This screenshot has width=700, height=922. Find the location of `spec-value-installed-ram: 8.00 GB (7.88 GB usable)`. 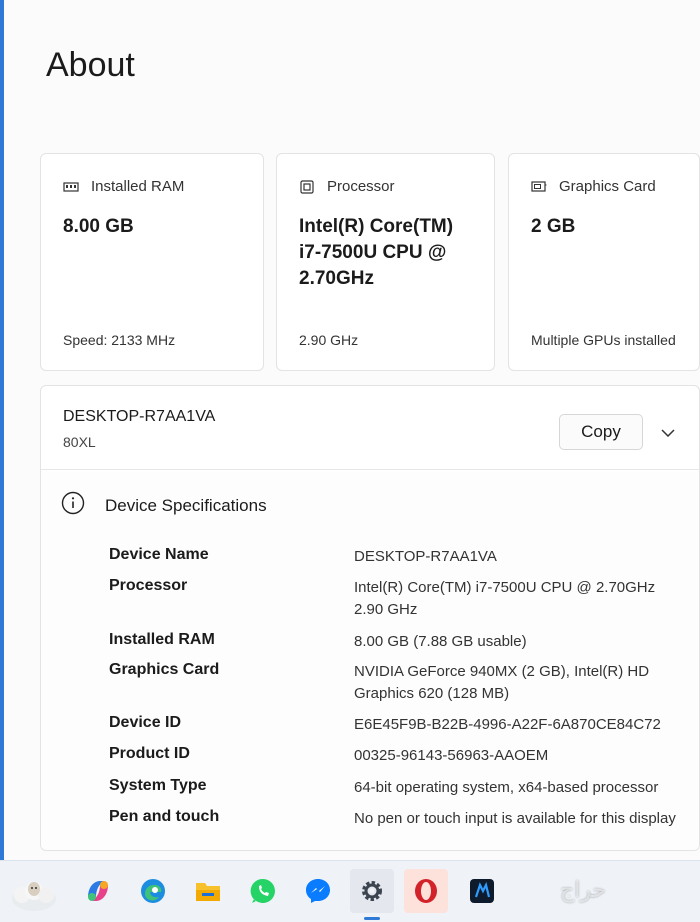

spec-value-installed-ram: 8.00 GB (7.88 GB usable) is located at coordinates (440, 641).